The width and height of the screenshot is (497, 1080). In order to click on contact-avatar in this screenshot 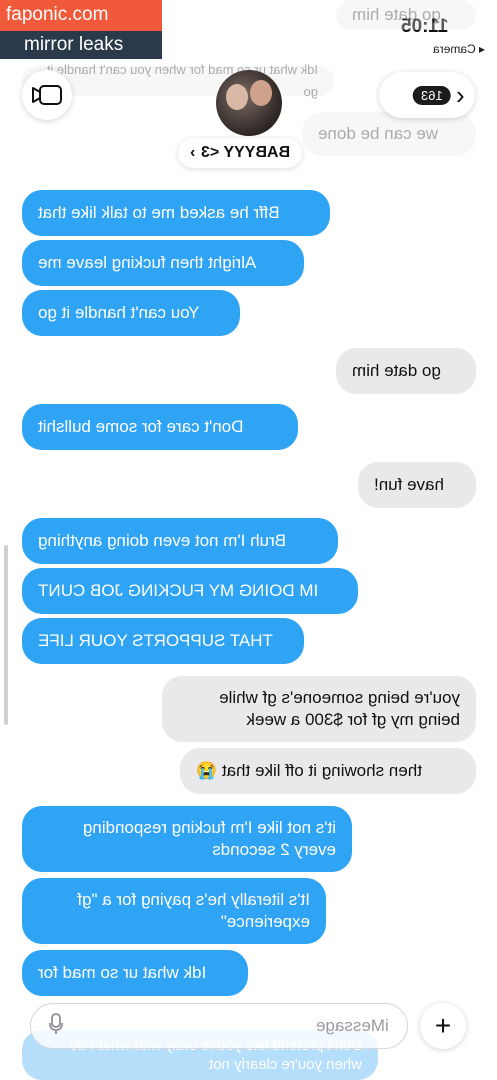, I will do `click(249, 103)`.